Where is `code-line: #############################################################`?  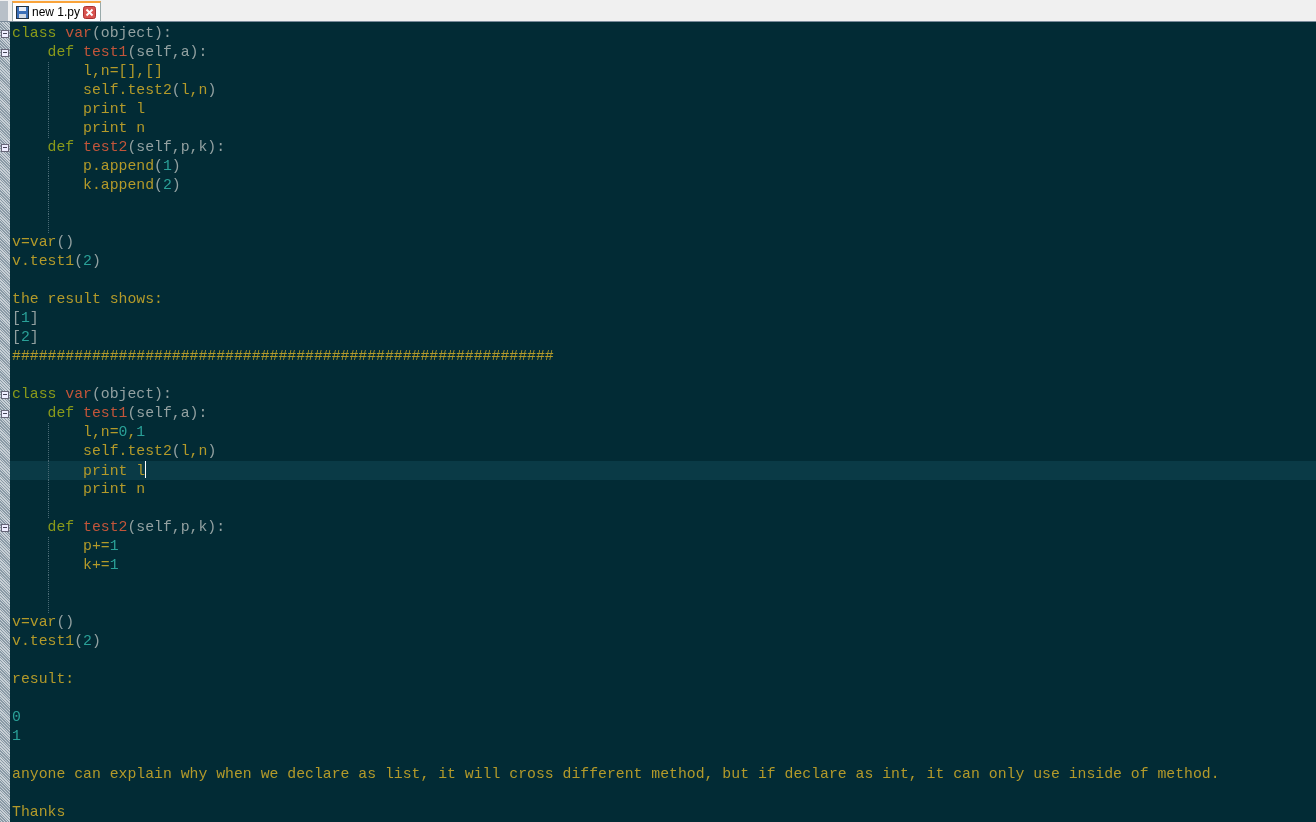 code-line: ############################################################# is located at coordinates (283, 356).